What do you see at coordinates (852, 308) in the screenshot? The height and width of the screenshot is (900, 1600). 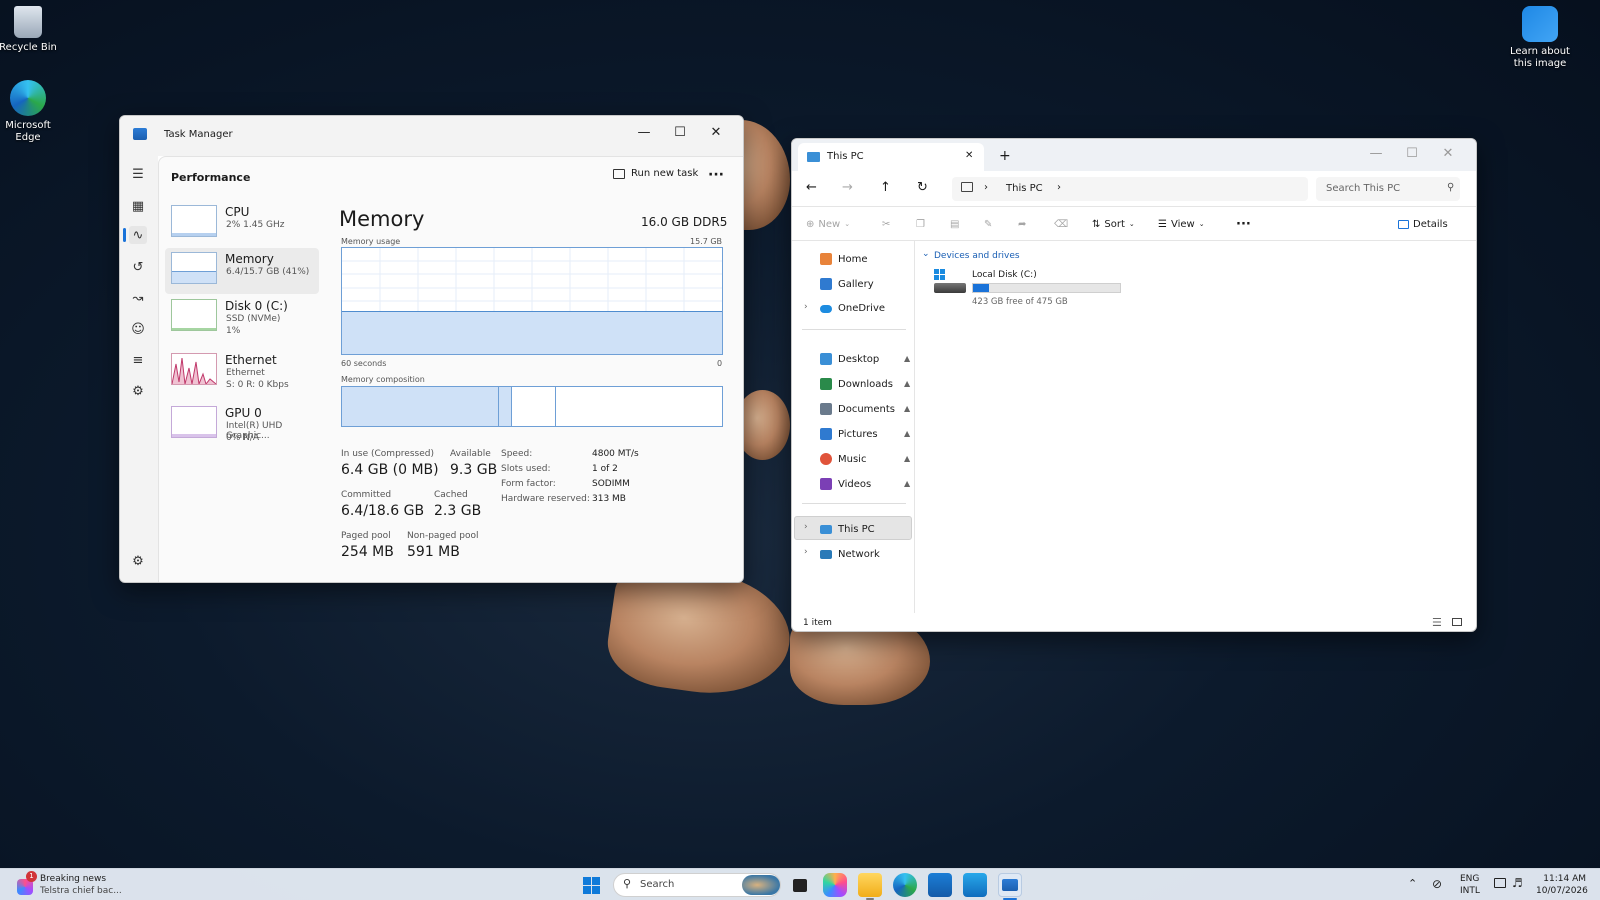 I see `nav-onedrive: OneDrive` at bounding box center [852, 308].